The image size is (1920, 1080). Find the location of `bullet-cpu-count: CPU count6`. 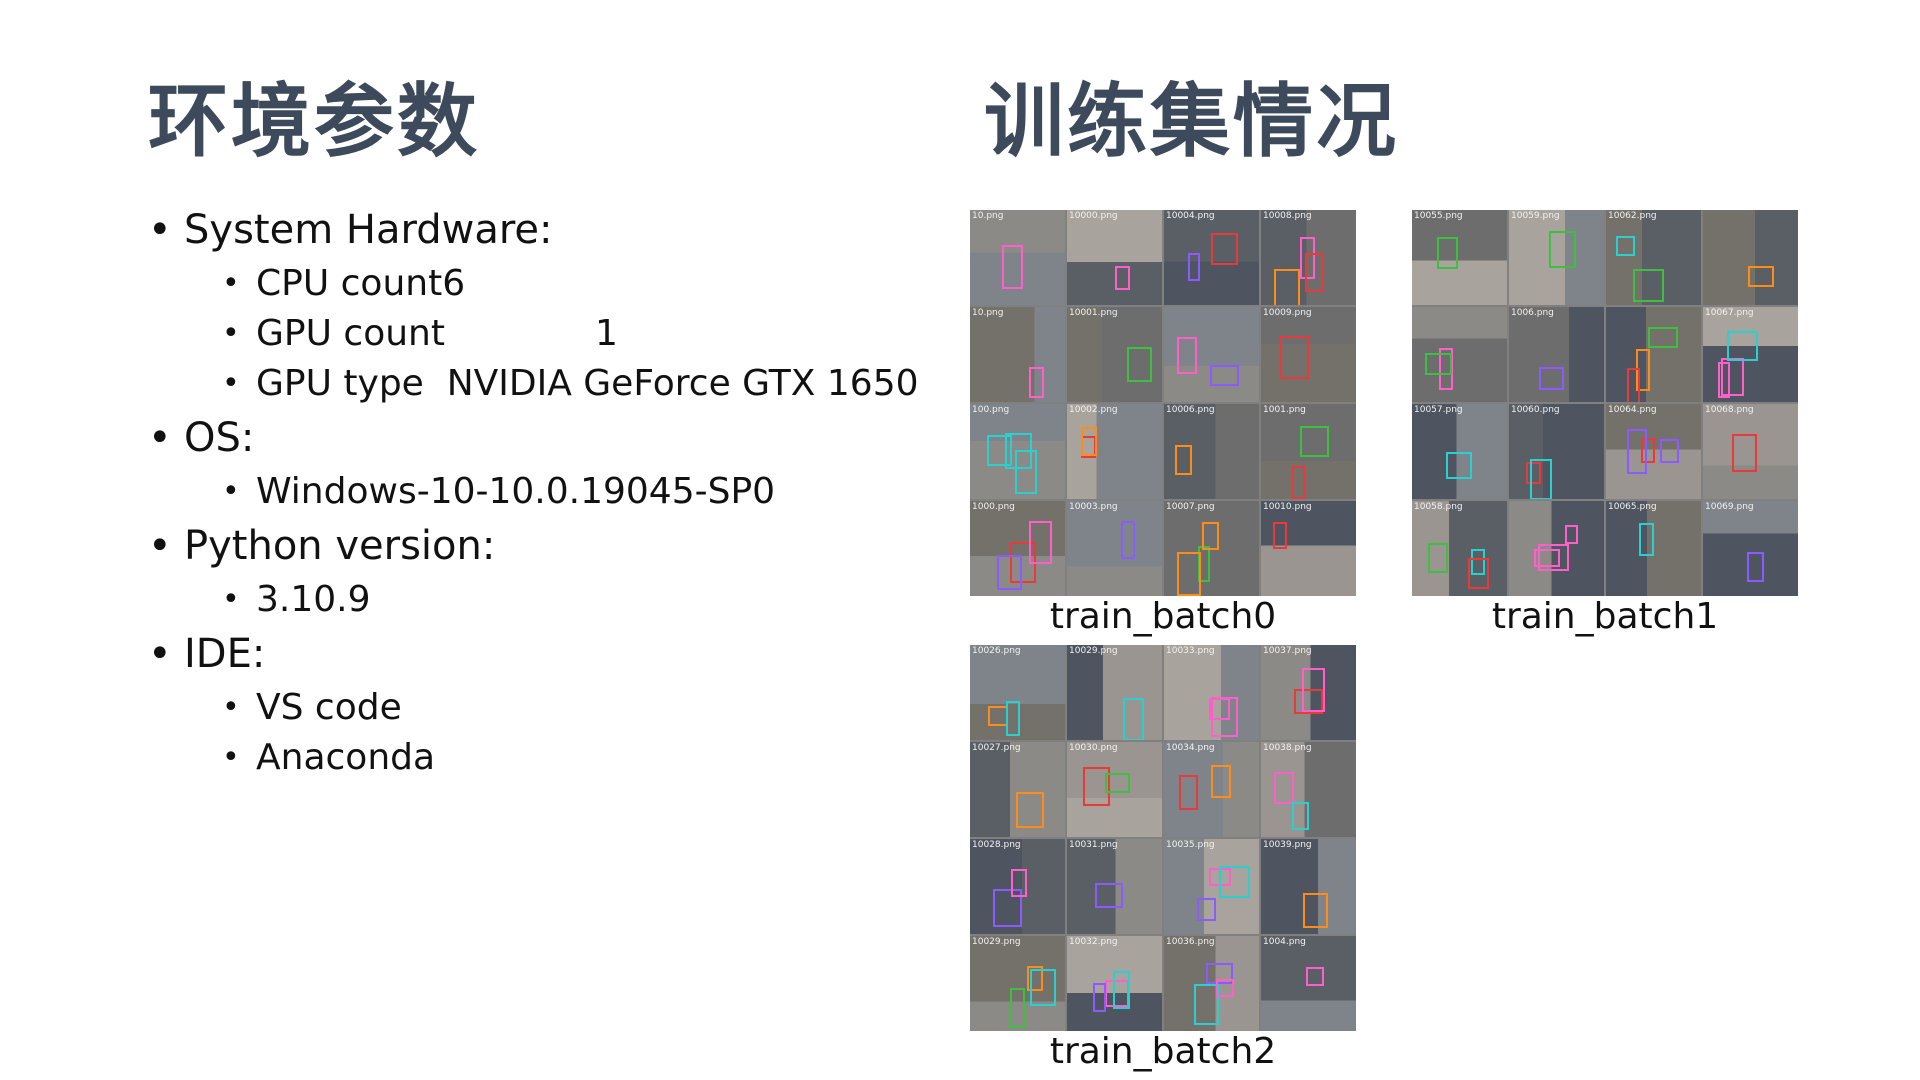

bullet-cpu-count: CPU count6 is located at coordinates (538, 284).